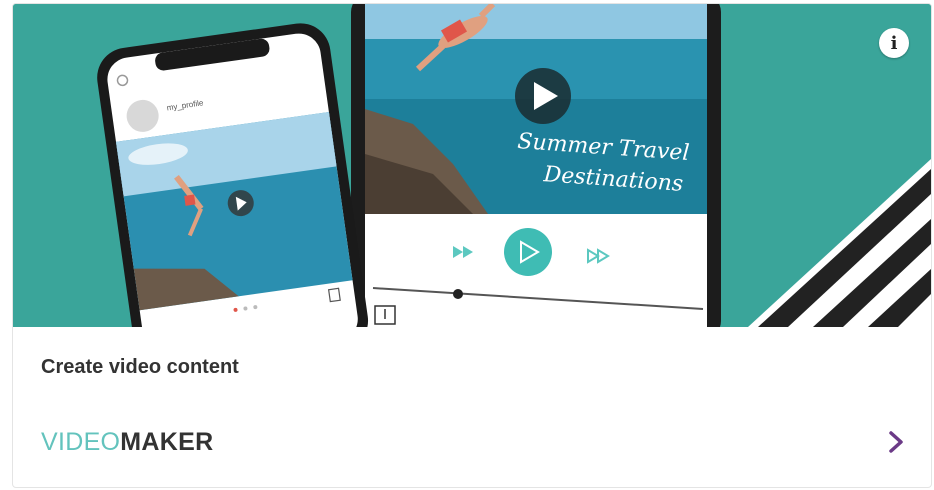  I want to click on brand-name-part1: VIDEO, so click(81, 442).